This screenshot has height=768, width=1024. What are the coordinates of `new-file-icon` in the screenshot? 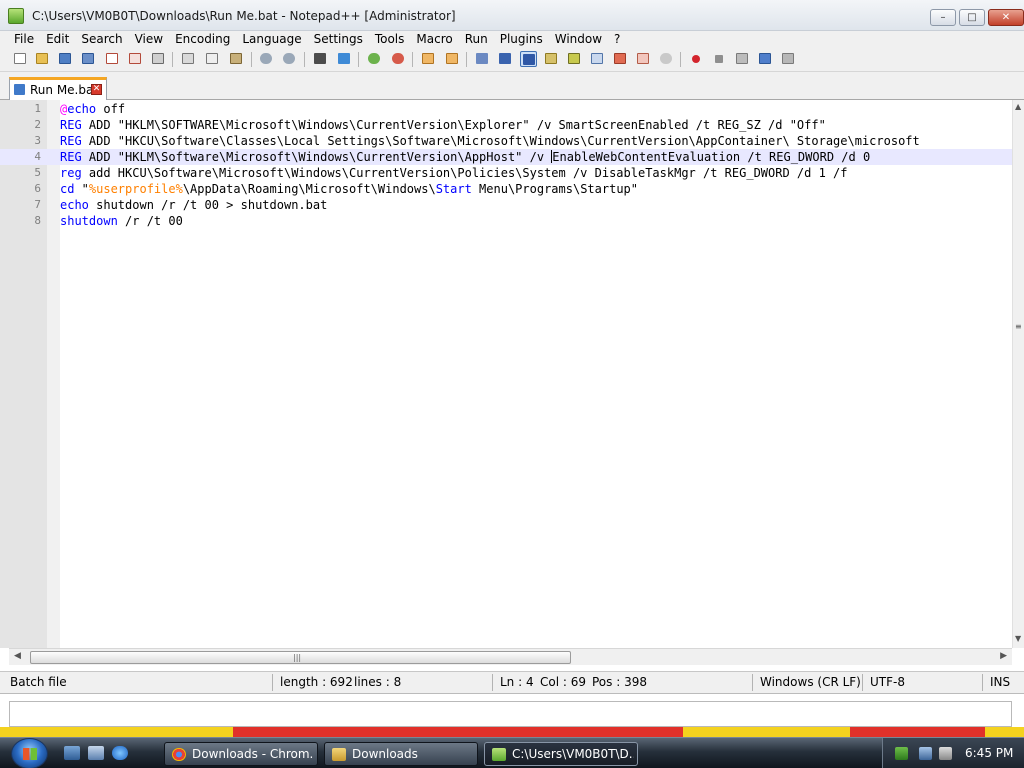 It's located at (20, 59).